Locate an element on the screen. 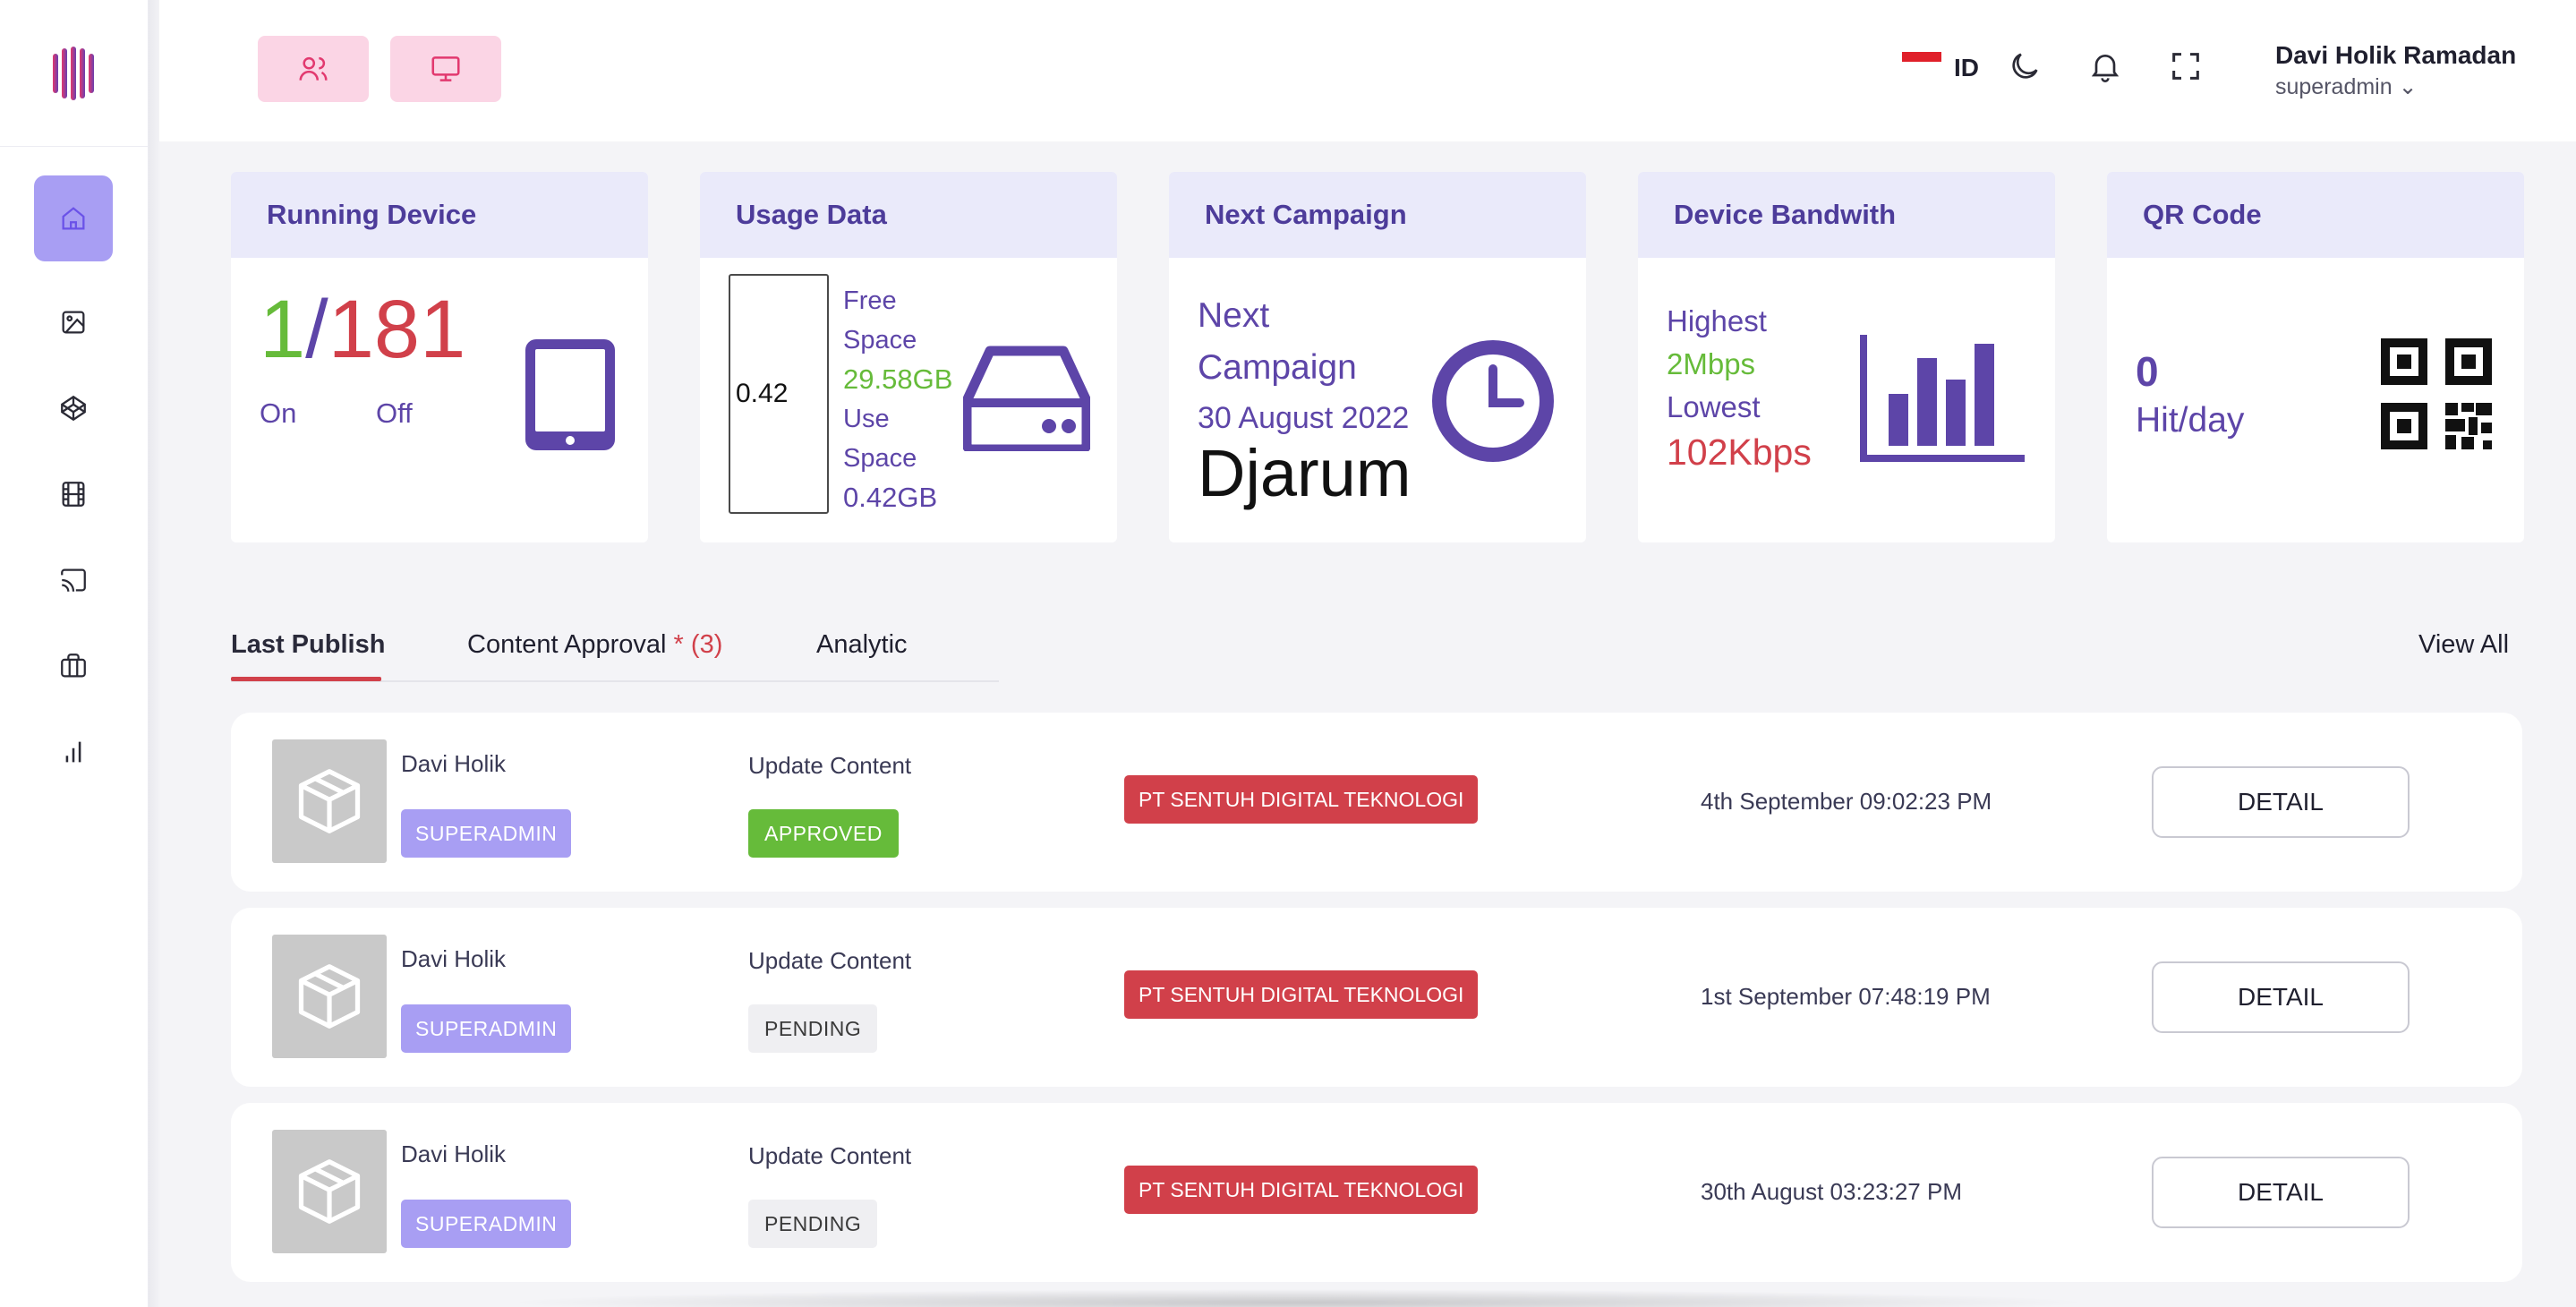  free-space-value: 29.58GB is located at coordinates (898, 379).